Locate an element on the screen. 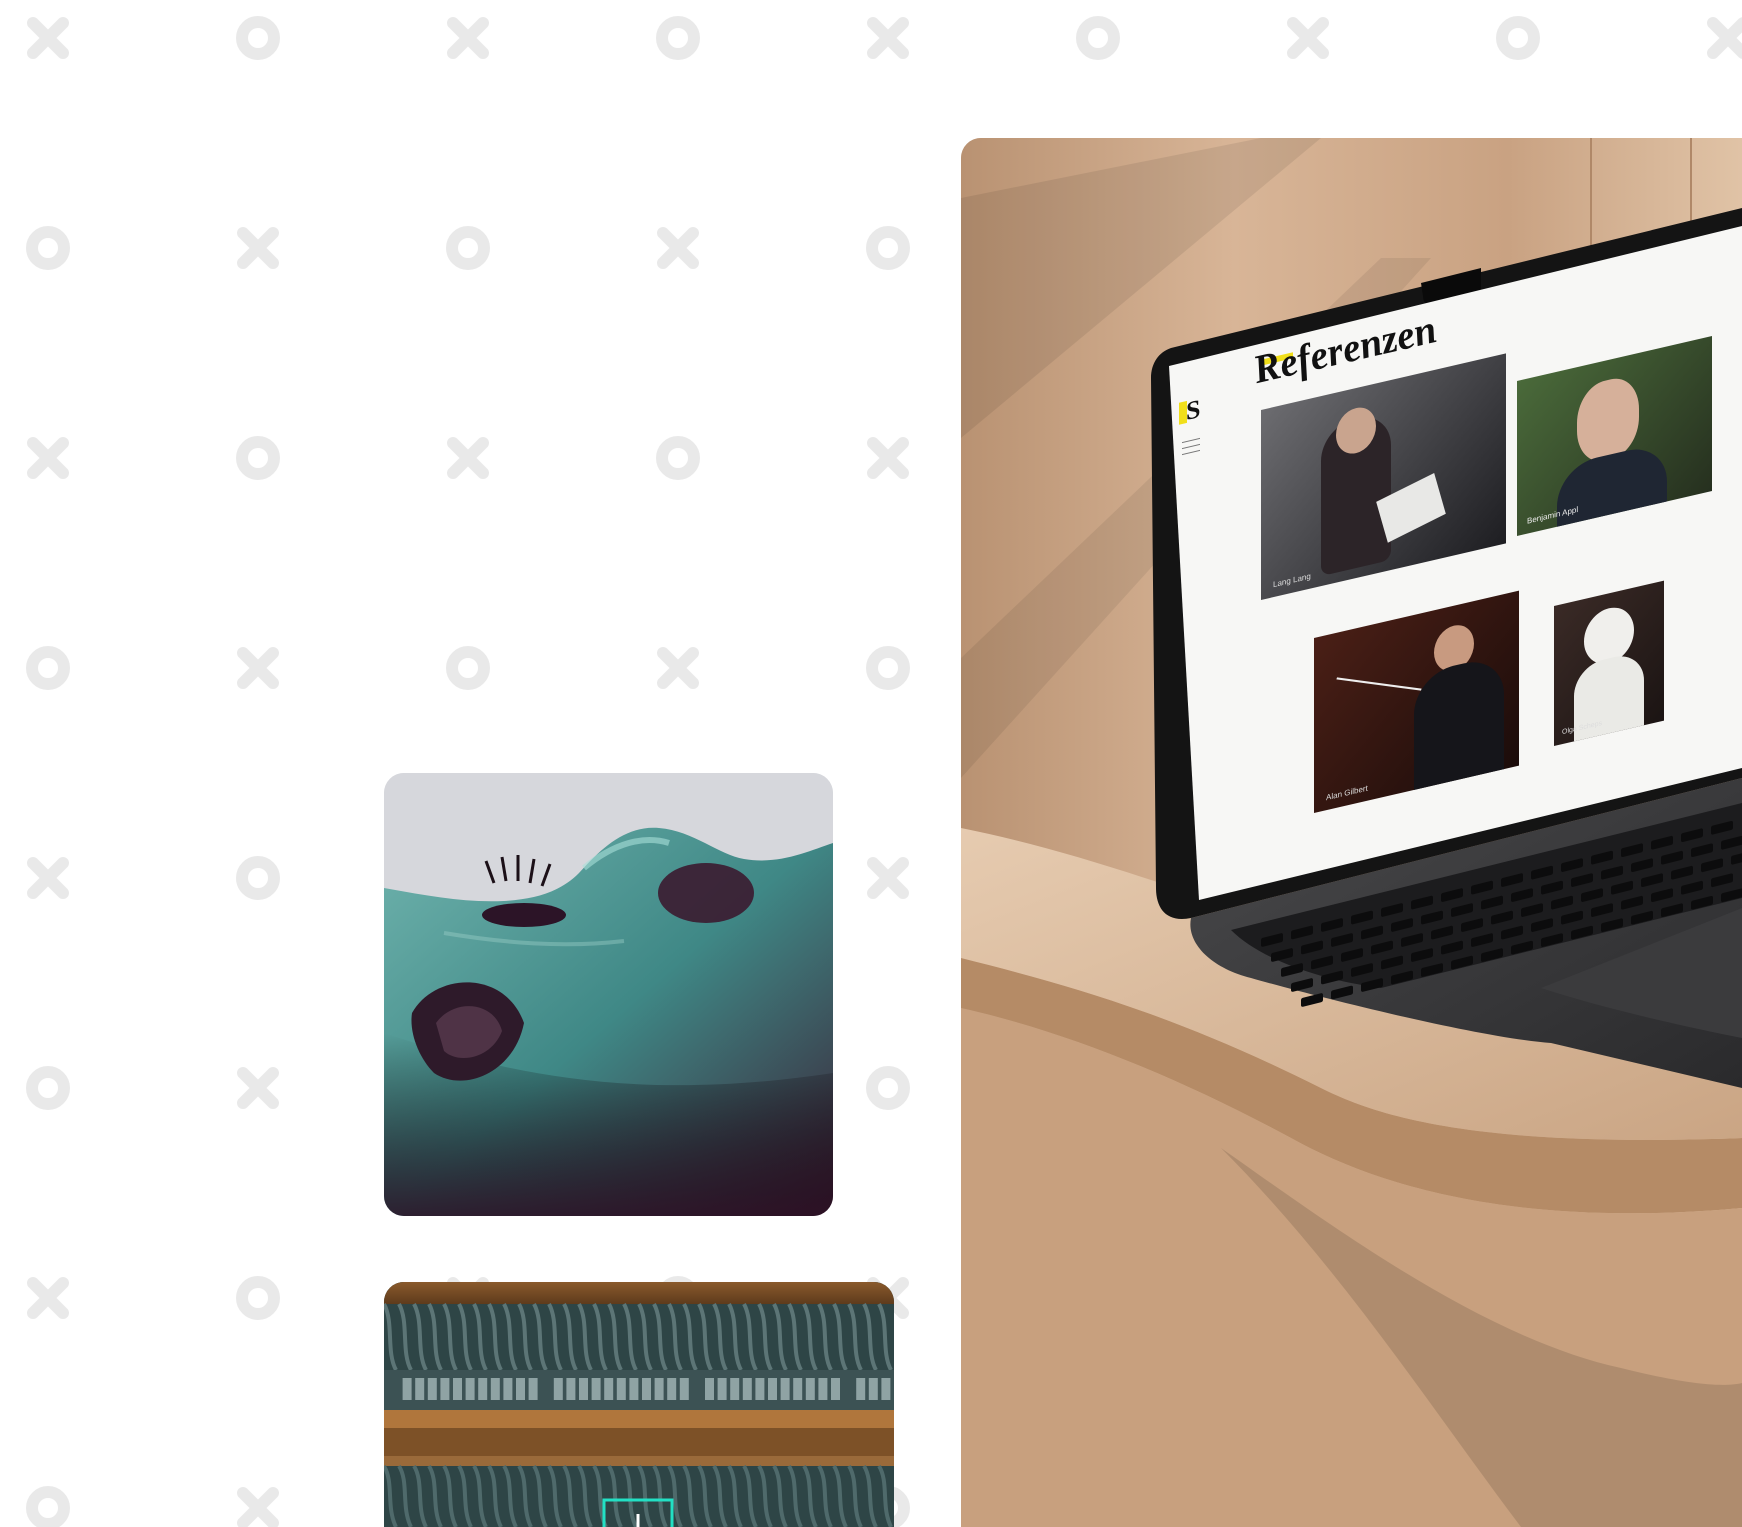 The image size is (1742, 1527). logo-letter: S is located at coordinates (1193, 410).